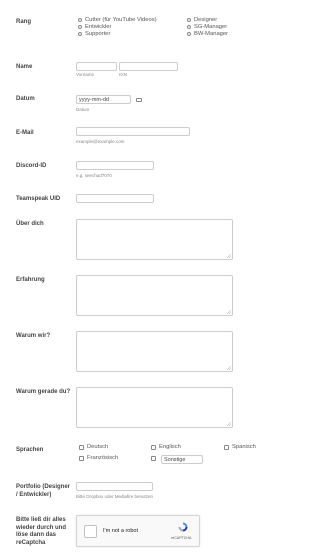 The height and width of the screenshot is (559, 320). I want to click on recaptcha-widget: I'm not a robot reCAPTCHA, so click(138, 531).